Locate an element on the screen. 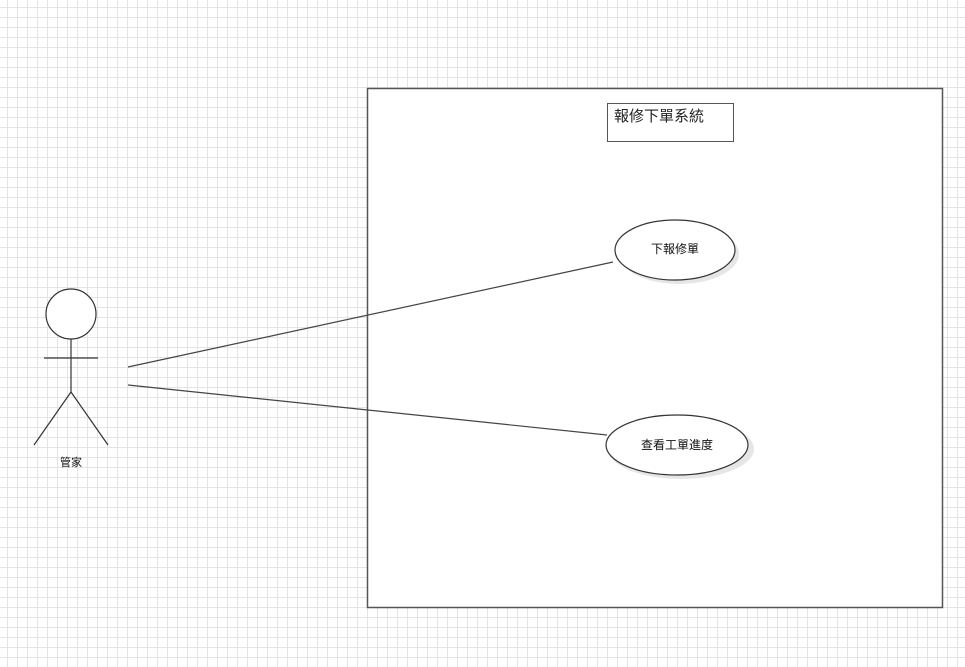  usecase-label-1: 下報修單 is located at coordinates (675, 249).